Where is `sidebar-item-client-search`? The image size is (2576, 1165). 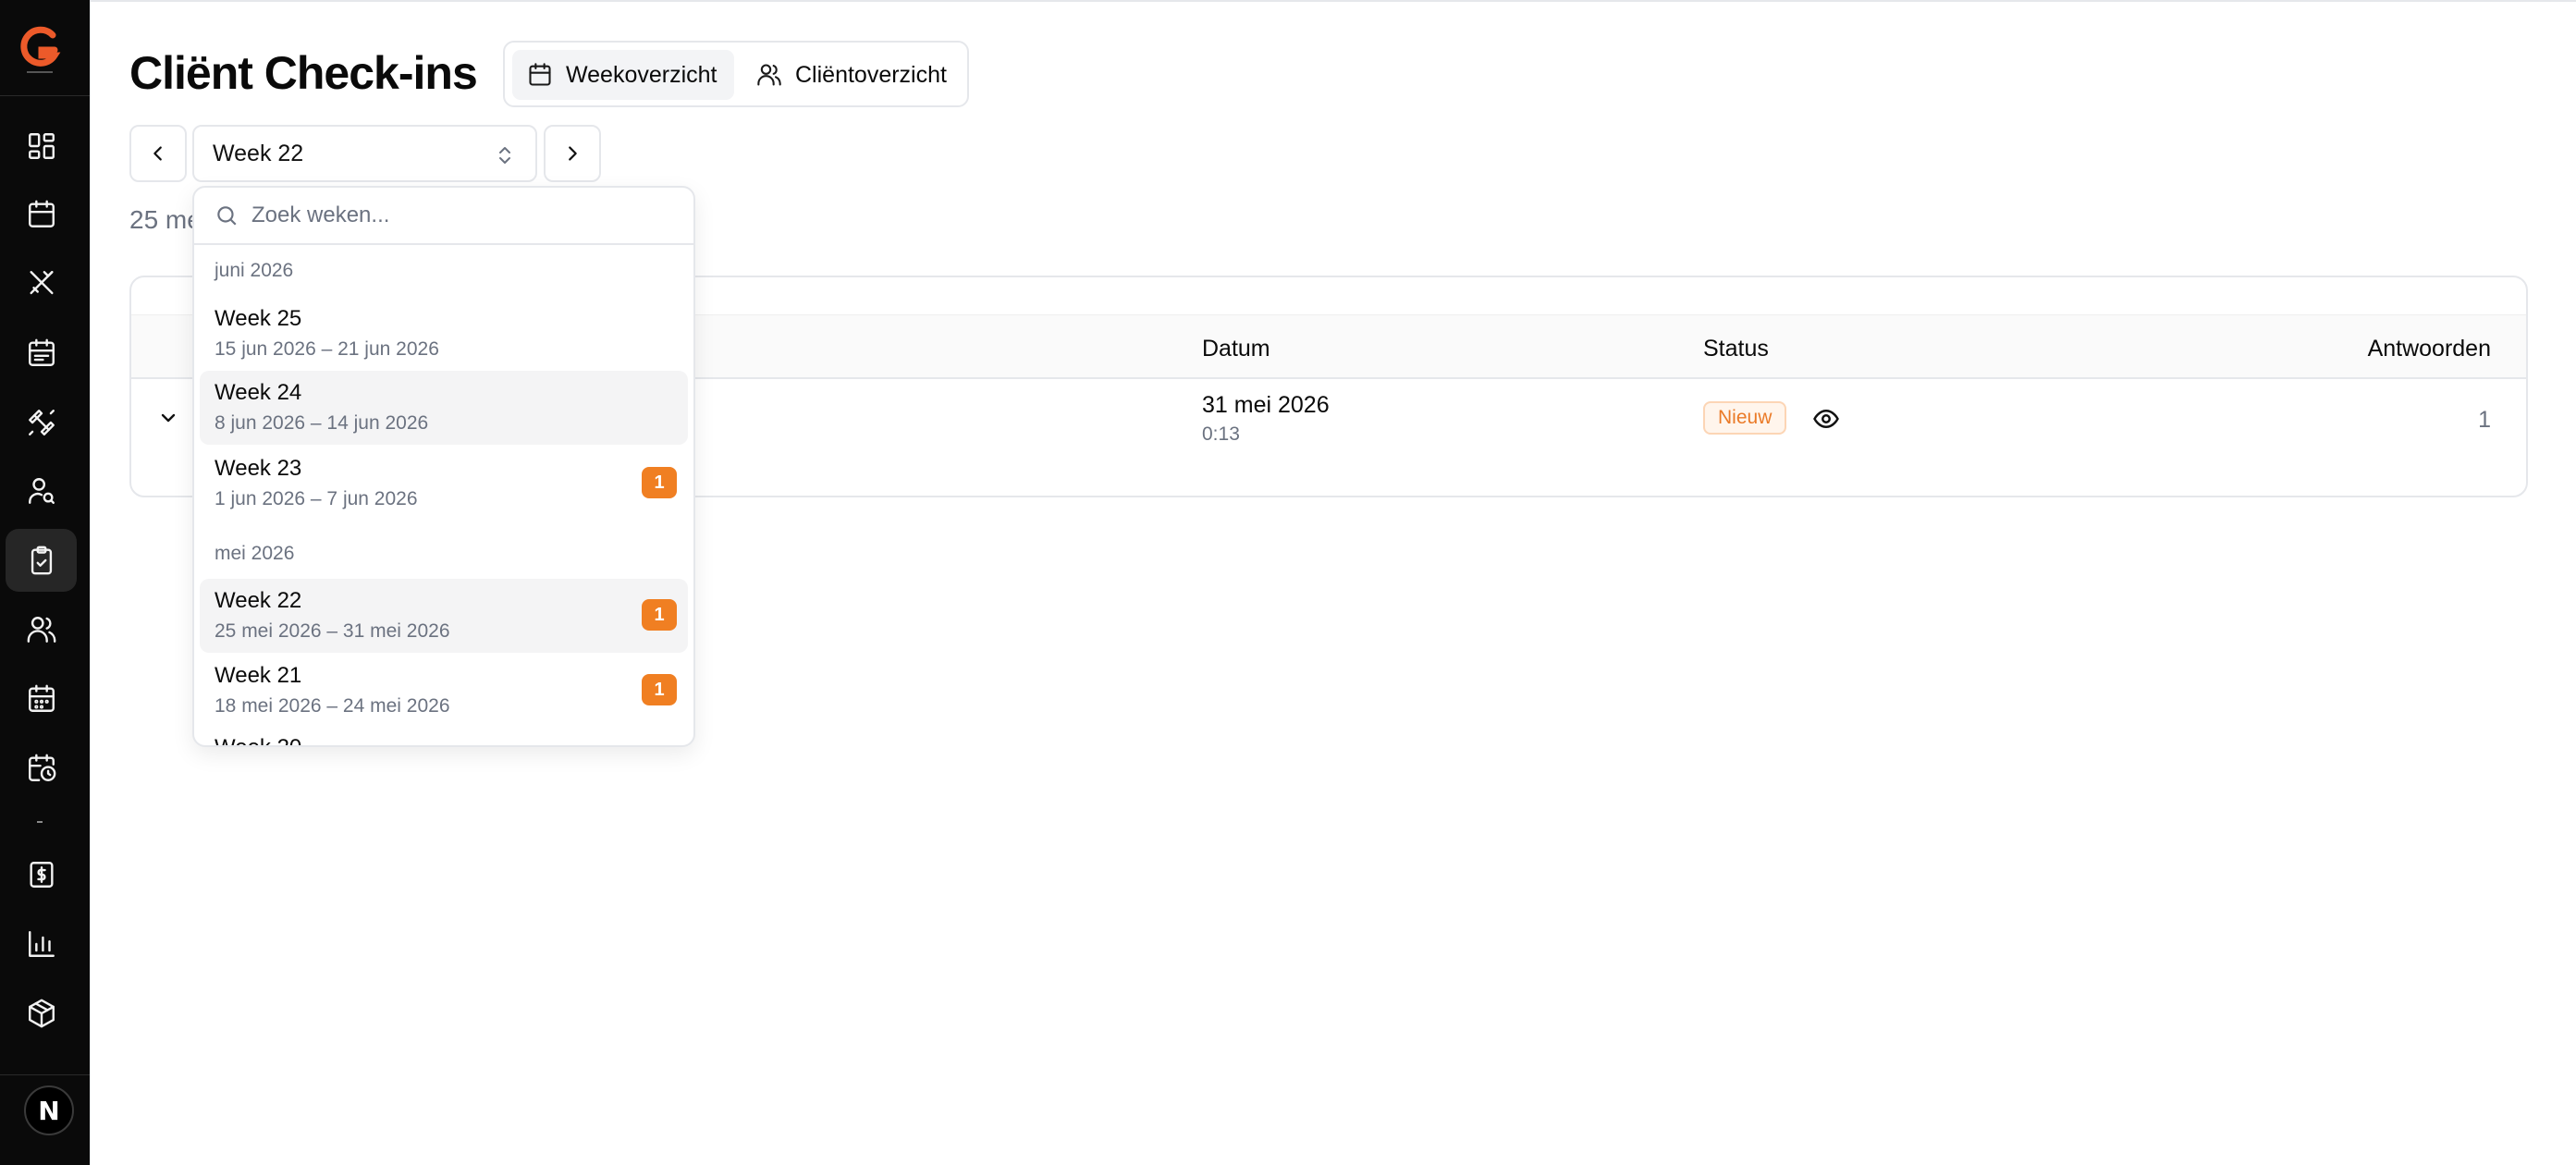
sidebar-item-client-search is located at coordinates (41, 491).